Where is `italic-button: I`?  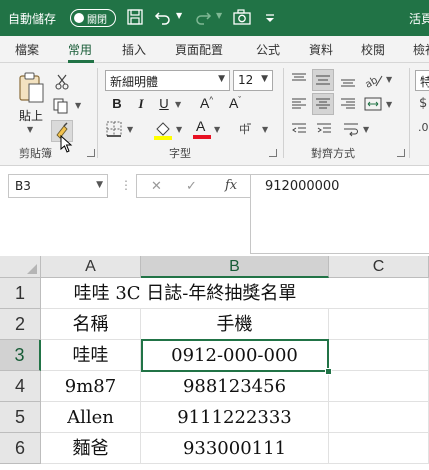 italic-button: I is located at coordinates (141, 104).